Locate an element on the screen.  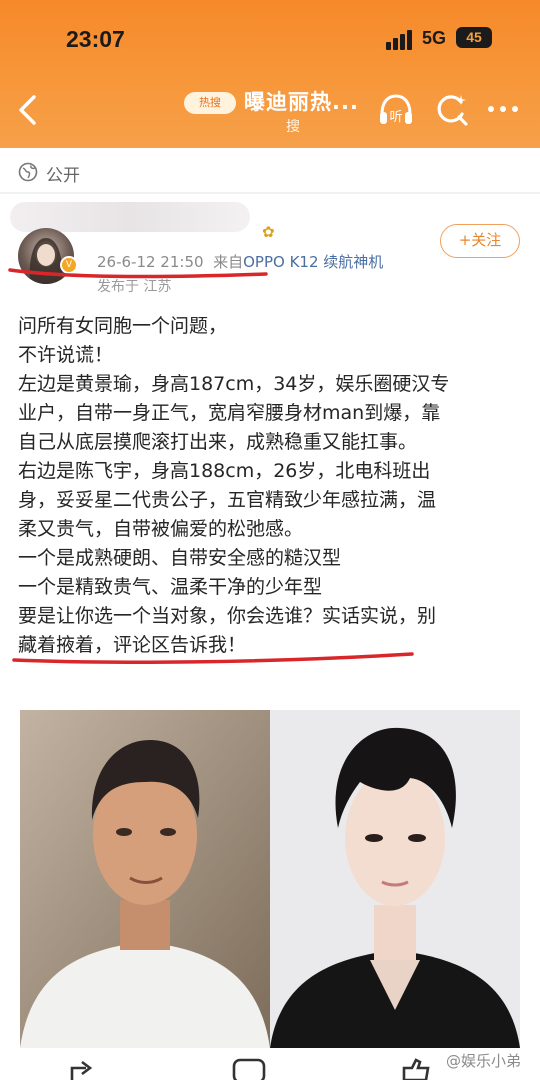
body-line: 右边是陈飞宇，身高188cm，26岁，北电科班出 is located at coordinates (224, 471).